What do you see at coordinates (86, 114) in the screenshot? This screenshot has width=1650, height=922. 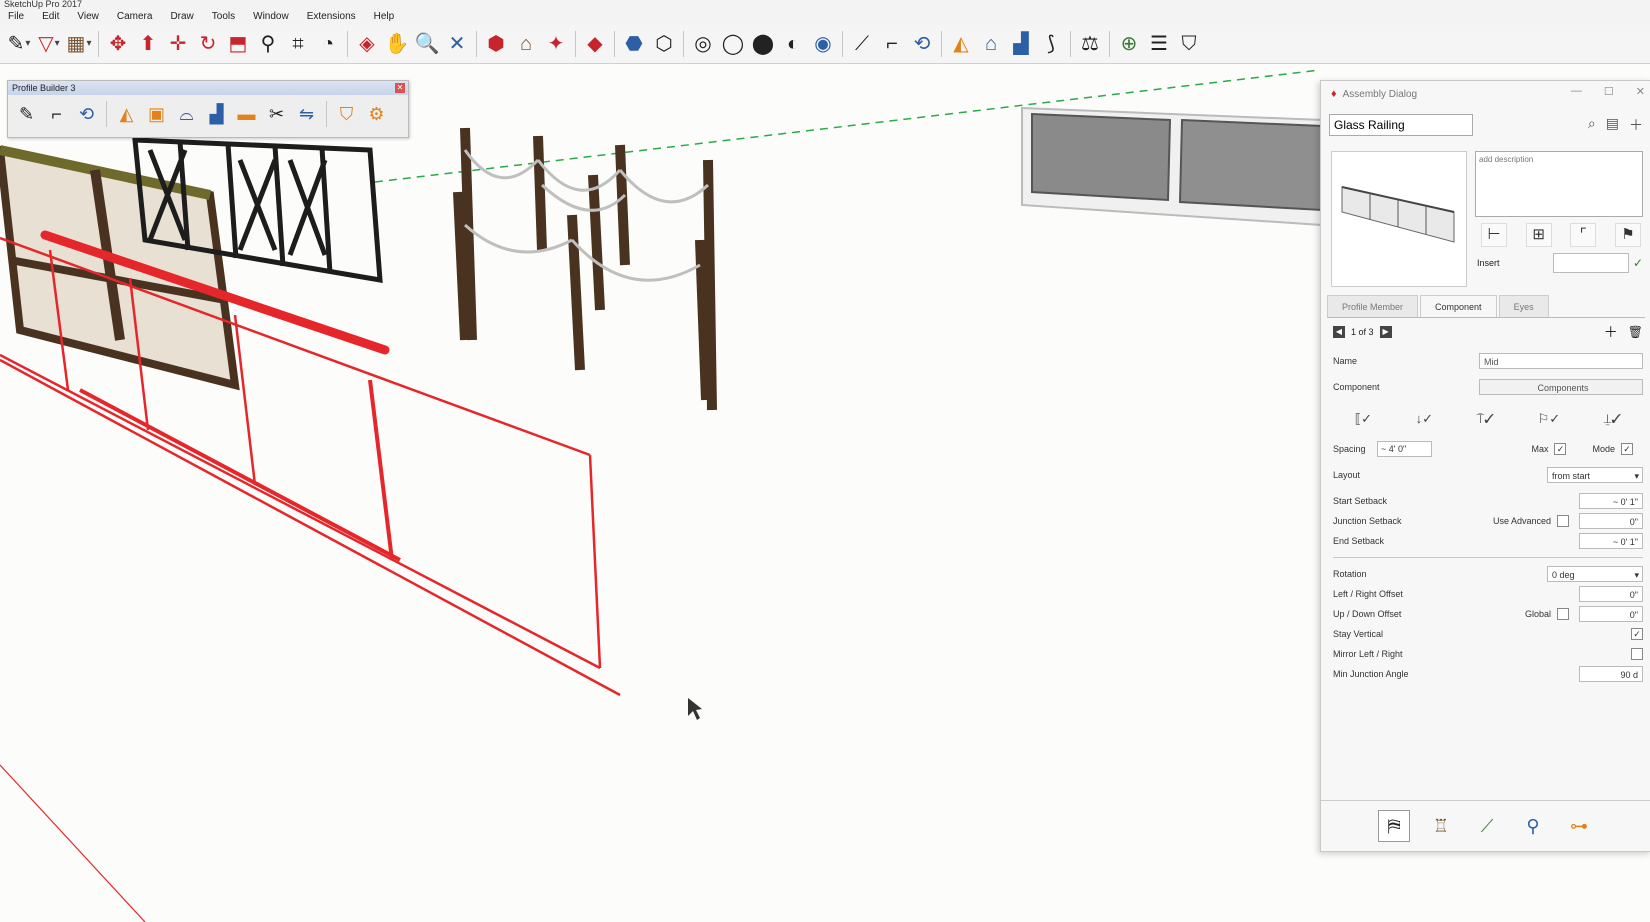 I see `pb-follow-icon: ⟲` at bounding box center [86, 114].